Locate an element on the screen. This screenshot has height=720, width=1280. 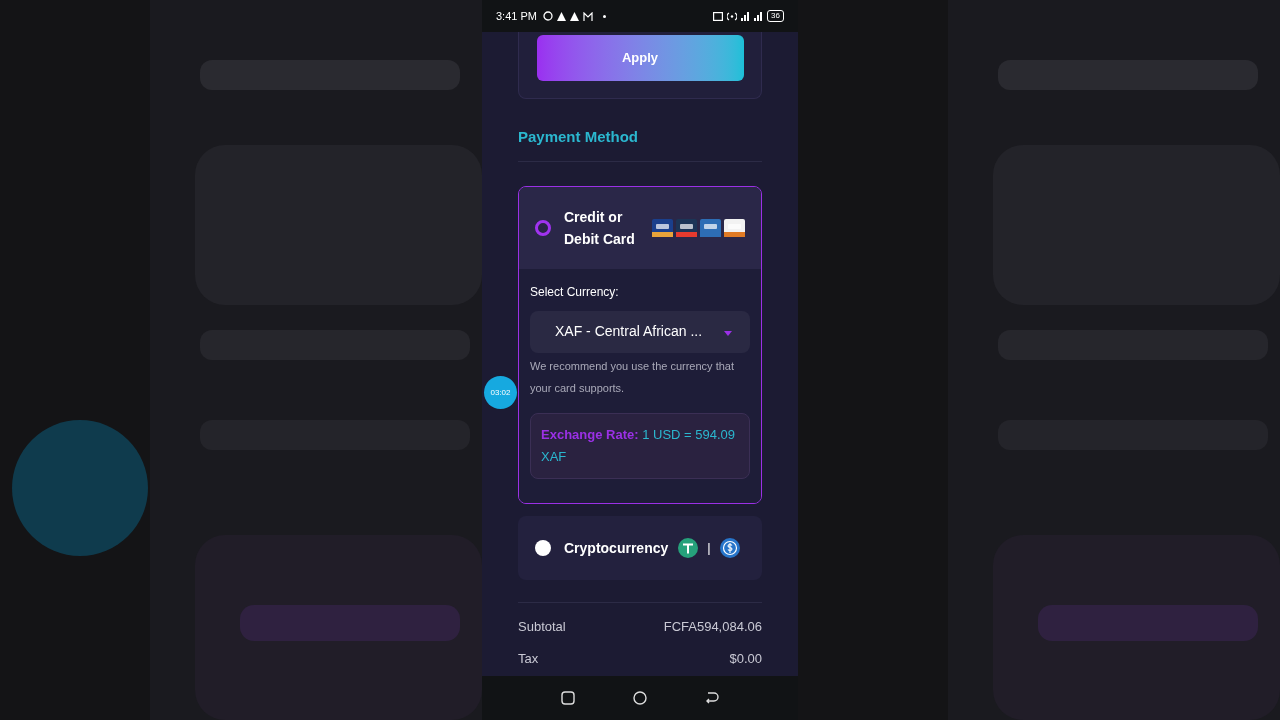
caret-icon is located at coordinates (728, 333).